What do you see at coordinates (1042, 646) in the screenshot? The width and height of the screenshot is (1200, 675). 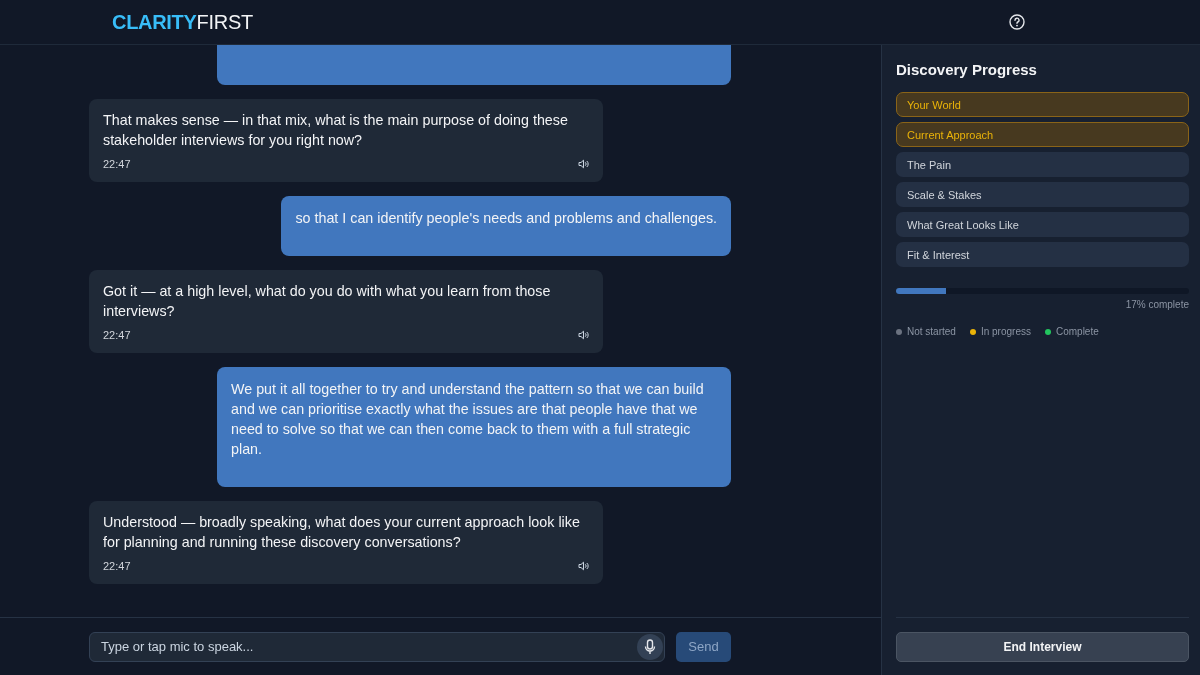 I see `end-interview-button: End Interview` at bounding box center [1042, 646].